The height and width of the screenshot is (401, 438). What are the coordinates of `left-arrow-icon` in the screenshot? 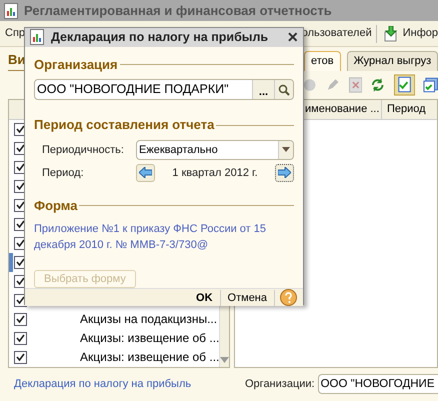 It's located at (145, 172).